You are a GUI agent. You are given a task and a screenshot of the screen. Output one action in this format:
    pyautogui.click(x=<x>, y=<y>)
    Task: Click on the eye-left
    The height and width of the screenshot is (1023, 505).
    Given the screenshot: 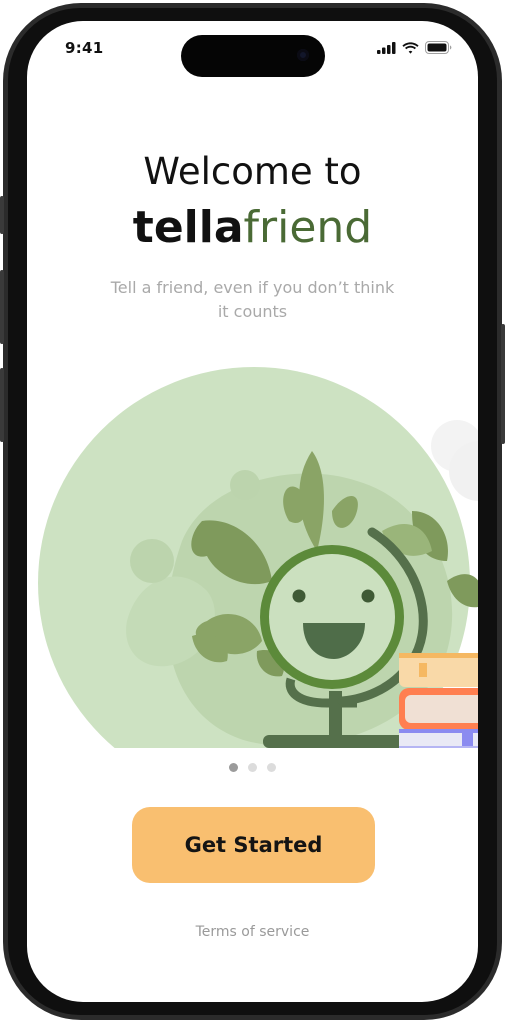 What is the action you would take?
    pyautogui.click(x=299, y=596)
    